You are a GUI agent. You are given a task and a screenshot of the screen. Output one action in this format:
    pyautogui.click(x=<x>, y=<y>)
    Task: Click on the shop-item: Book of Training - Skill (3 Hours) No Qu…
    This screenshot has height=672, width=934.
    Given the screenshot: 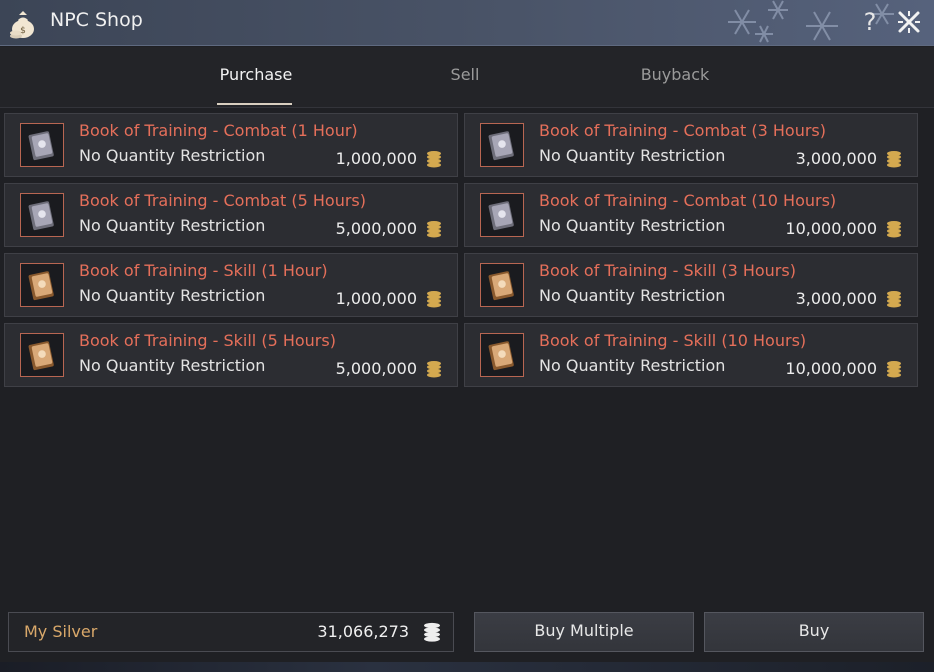 What is the action you would take?
    pyautogui.click(x=691, y=285)
    